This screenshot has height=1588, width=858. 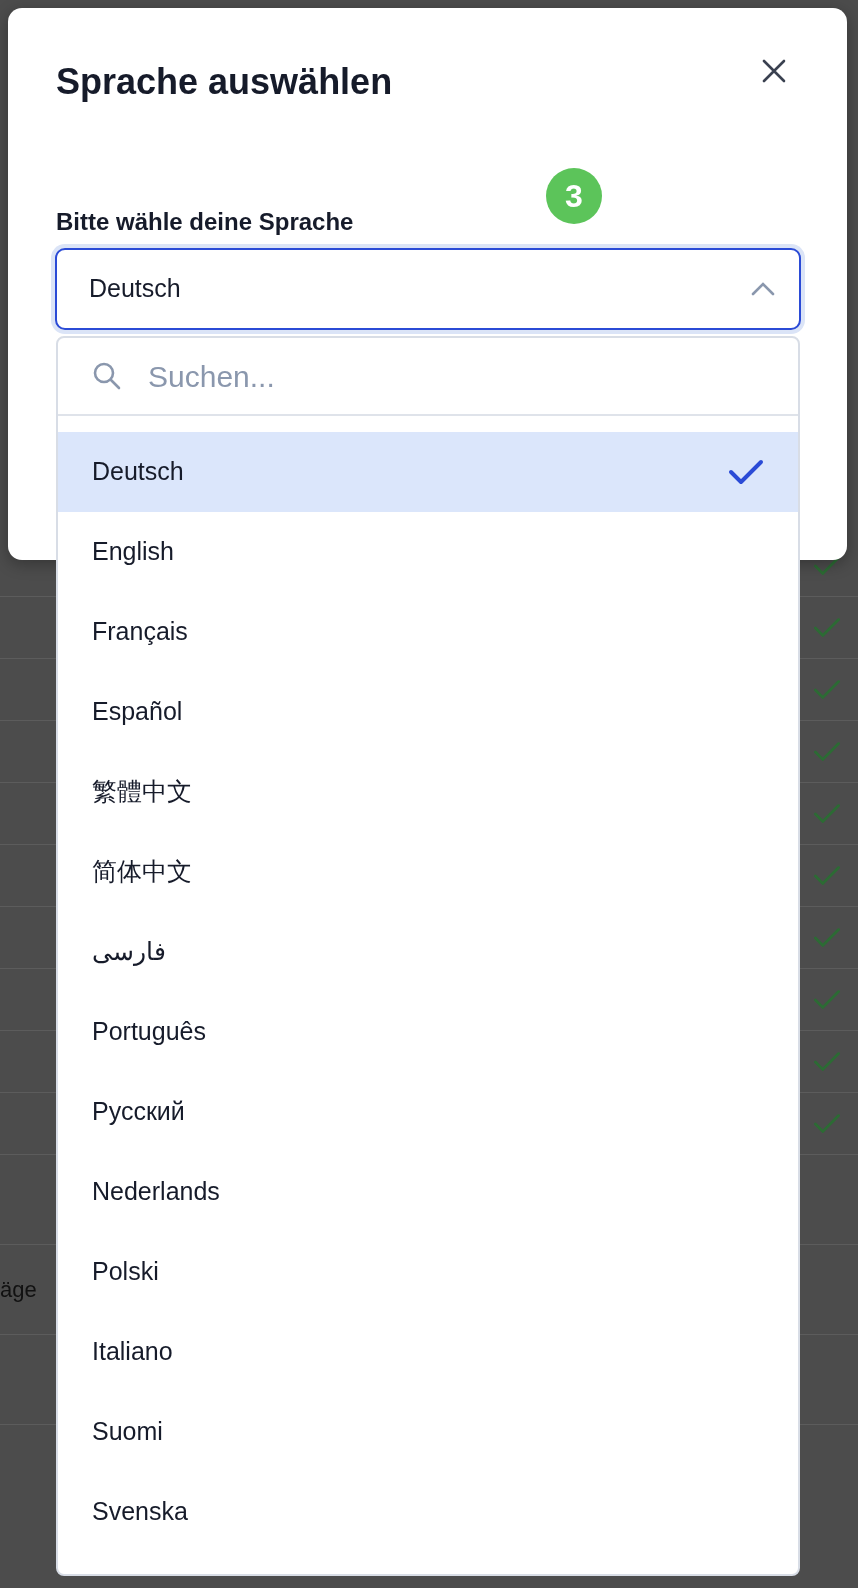 What do you see at coordinates (428, 872) in the screenshot?
I see `language-option: 简体中文` at bounding box center [428, 872].